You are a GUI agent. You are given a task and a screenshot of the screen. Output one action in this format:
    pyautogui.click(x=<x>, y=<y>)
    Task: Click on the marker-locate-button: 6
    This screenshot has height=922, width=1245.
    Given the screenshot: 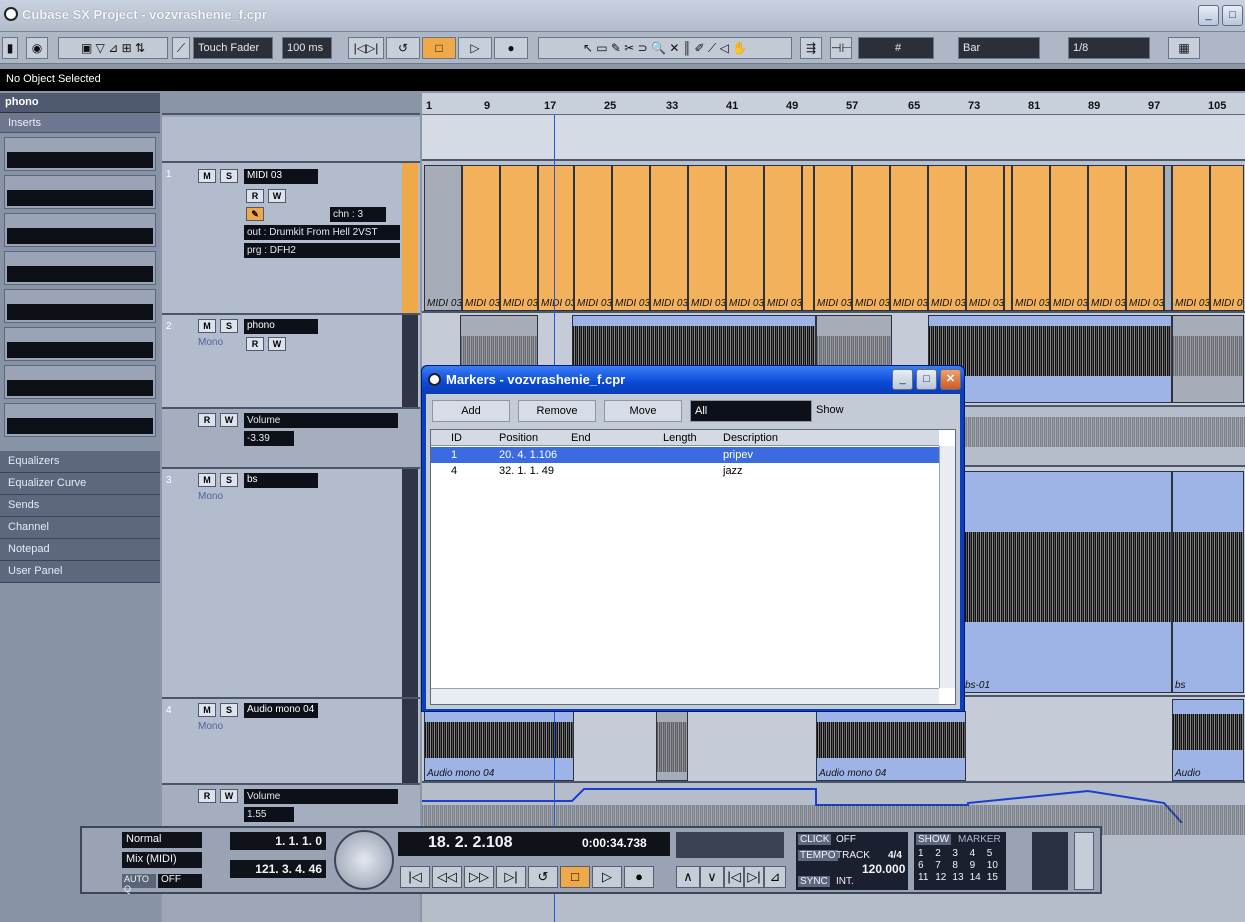 What is the action you would take?
    pyautogui.click(x=926, y=865)
    